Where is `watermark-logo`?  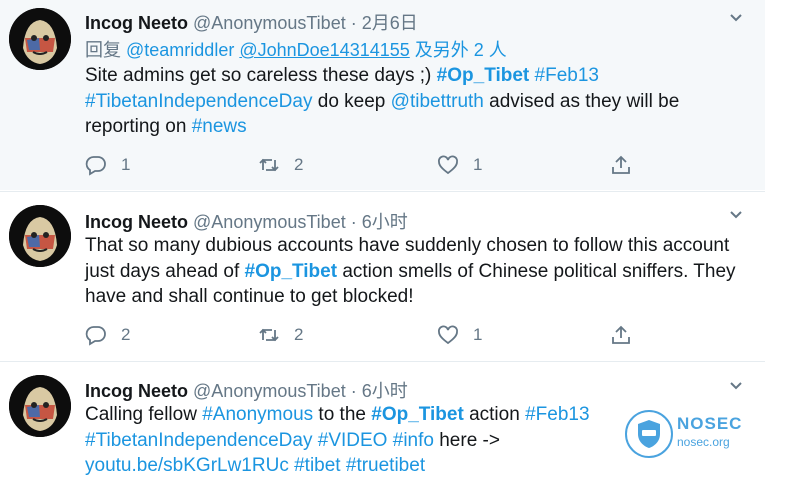
watermark-logo is located at coordinates (649, 434).